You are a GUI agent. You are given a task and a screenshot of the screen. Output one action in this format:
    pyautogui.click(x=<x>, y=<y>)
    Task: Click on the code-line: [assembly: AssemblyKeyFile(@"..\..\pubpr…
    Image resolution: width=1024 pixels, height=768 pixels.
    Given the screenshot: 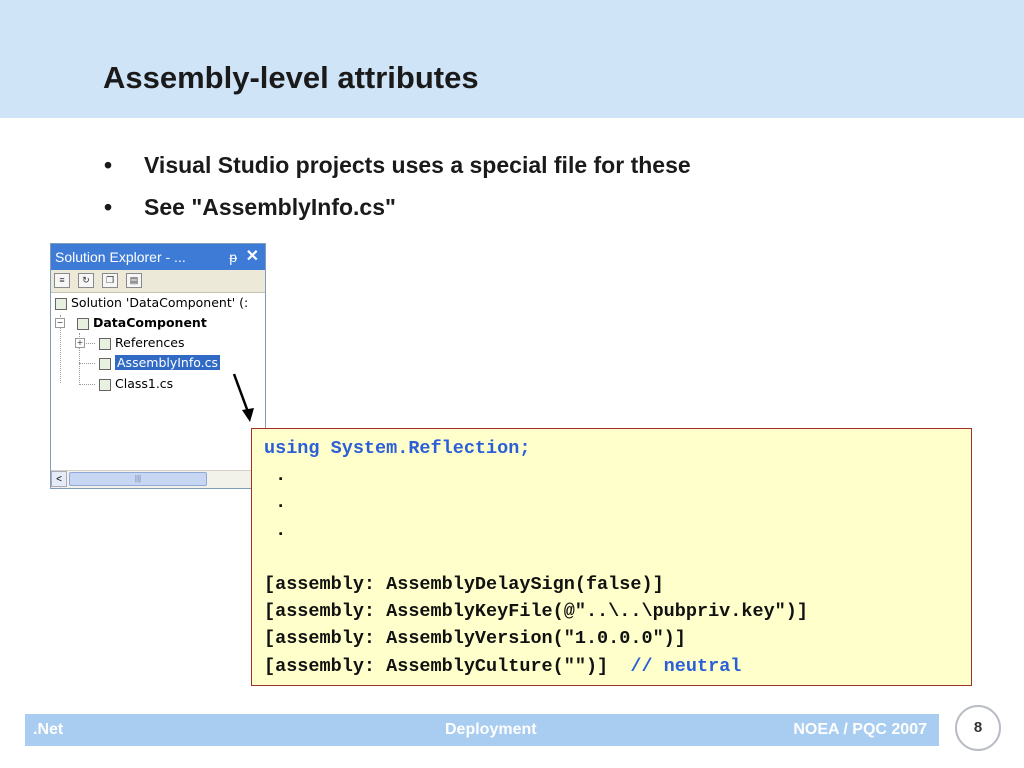 What is the action you would take?
    pyautogui.click(x=536, y=612)
    